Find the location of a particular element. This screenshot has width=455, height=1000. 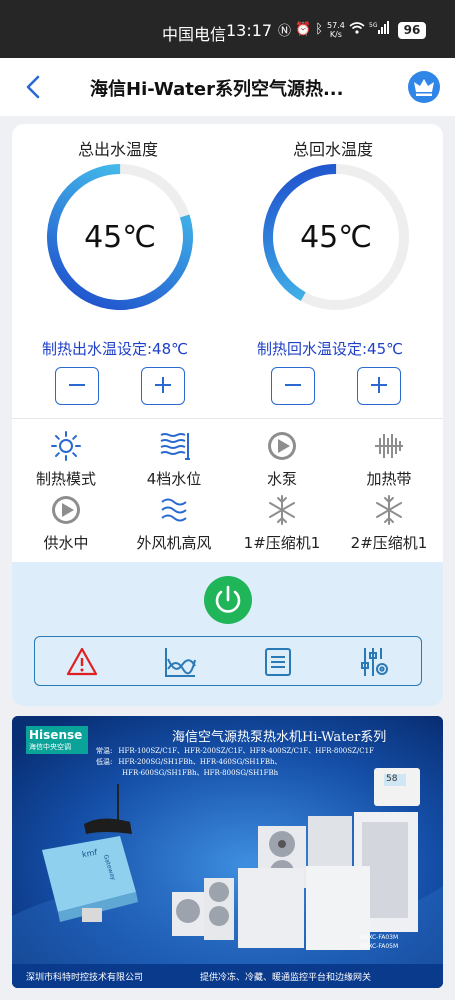

supply-icon is located at coordinates (66, 510).